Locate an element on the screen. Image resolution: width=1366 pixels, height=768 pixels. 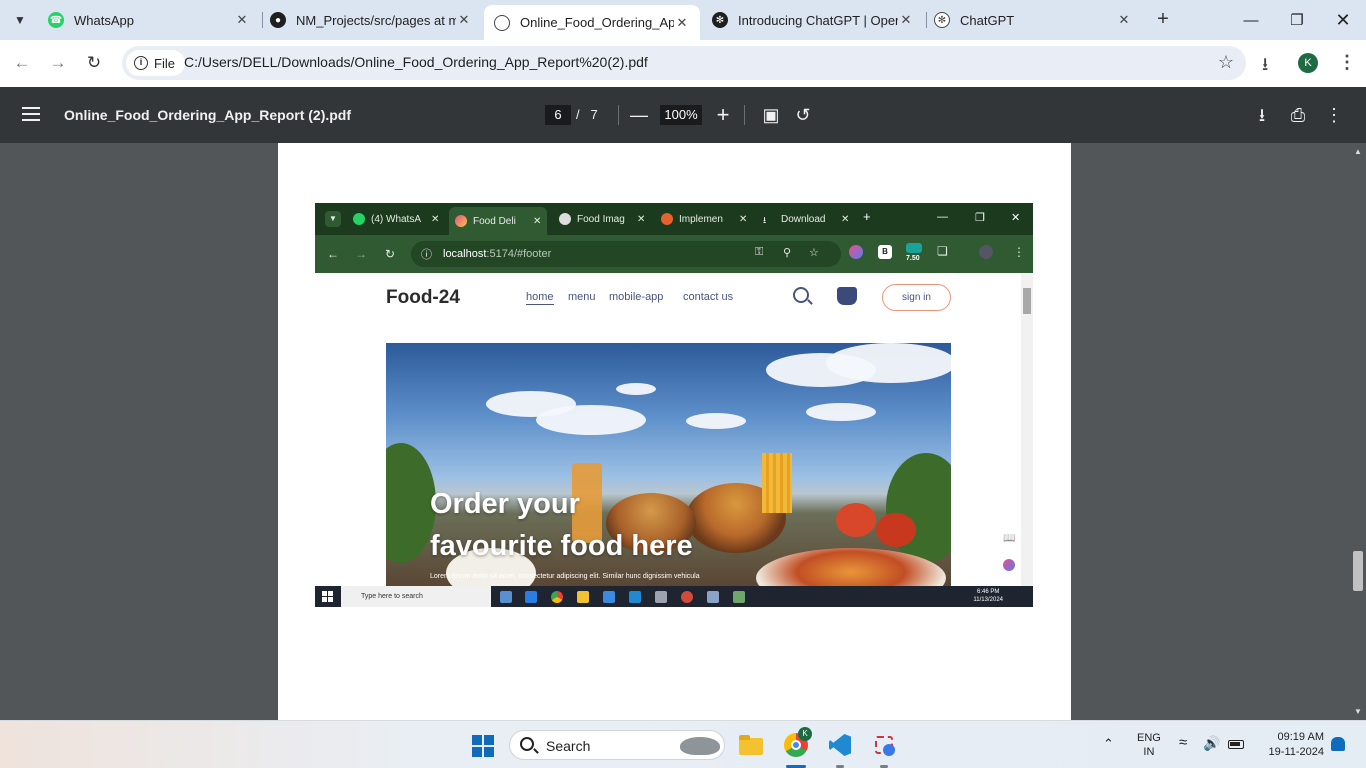
snipping-tool-button is located at coordinates (884, 745).